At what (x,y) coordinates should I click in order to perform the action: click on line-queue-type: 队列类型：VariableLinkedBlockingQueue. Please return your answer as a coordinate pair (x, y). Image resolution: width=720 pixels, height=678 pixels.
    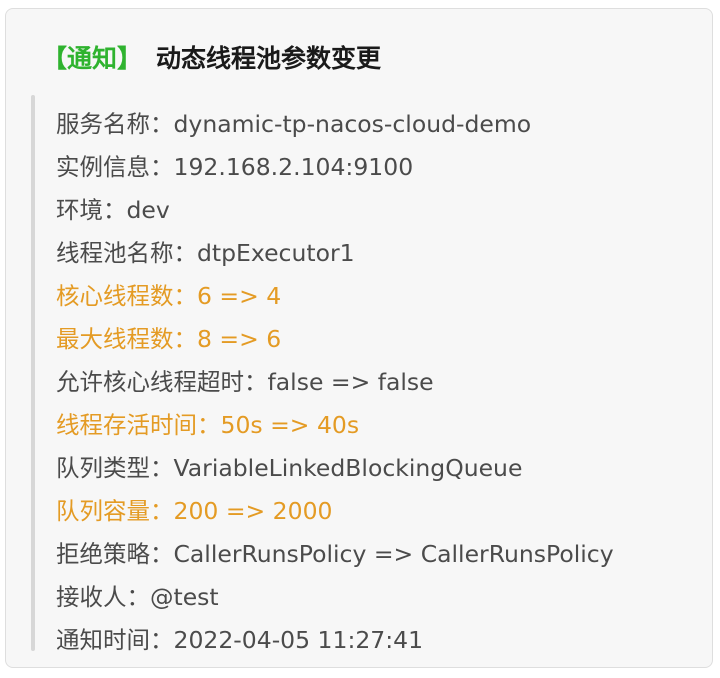
    Looking at the image, I should click on (289, 468).